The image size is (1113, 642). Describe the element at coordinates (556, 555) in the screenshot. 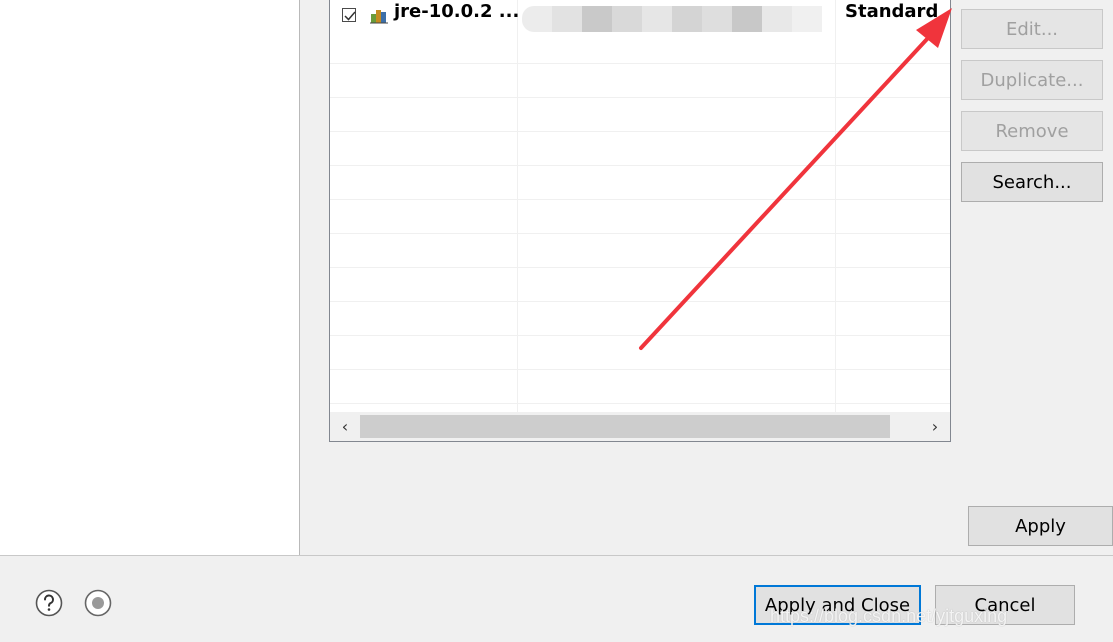

I see `dialog-separator` at that location.